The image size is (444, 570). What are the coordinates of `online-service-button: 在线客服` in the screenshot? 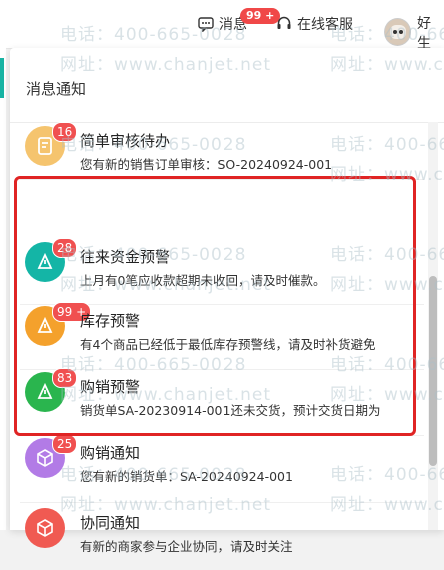 It's located at (314, 24).